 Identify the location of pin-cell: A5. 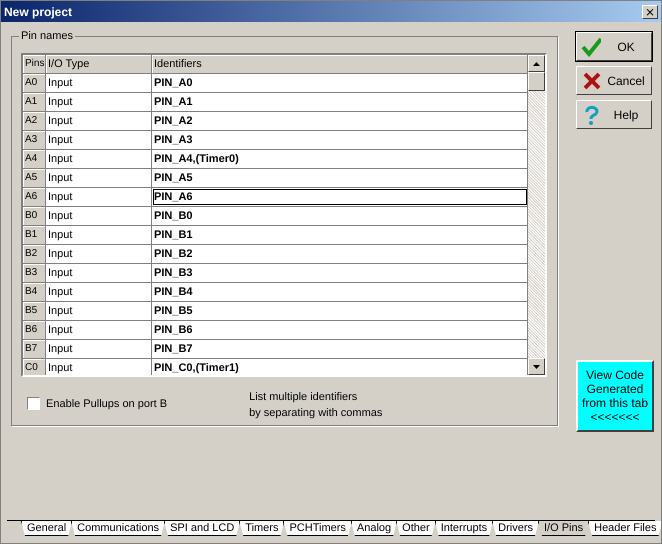
(34, 178).